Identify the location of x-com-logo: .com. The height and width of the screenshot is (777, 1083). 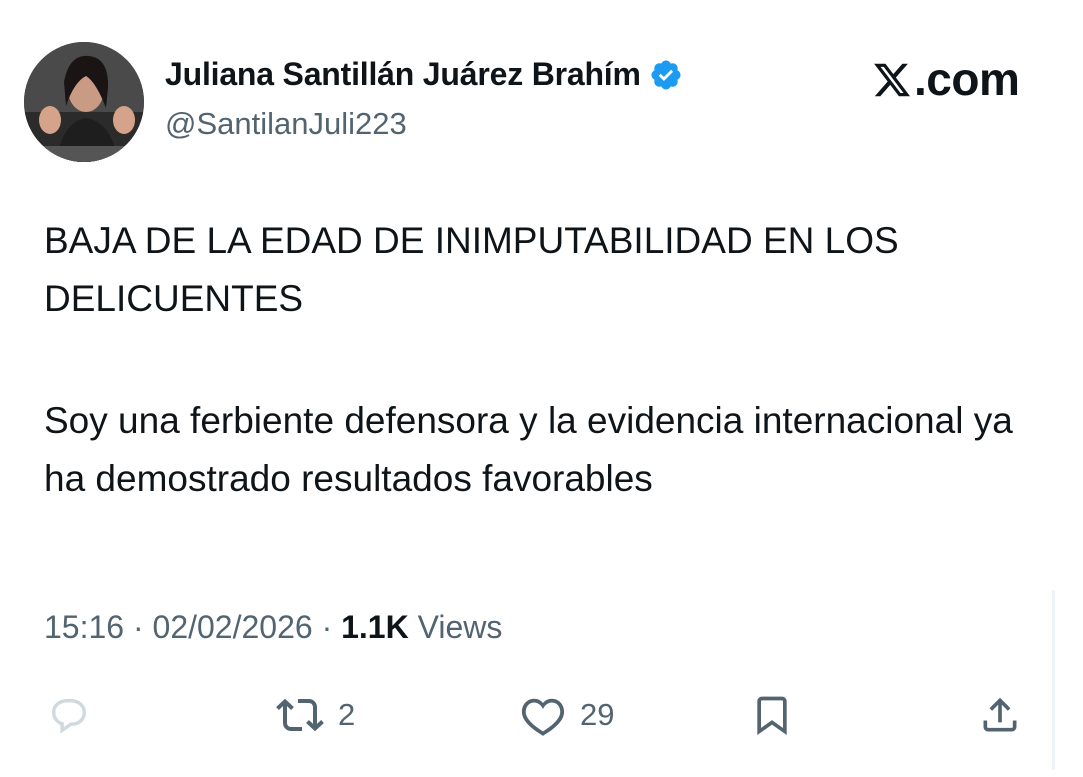
(946, 79).